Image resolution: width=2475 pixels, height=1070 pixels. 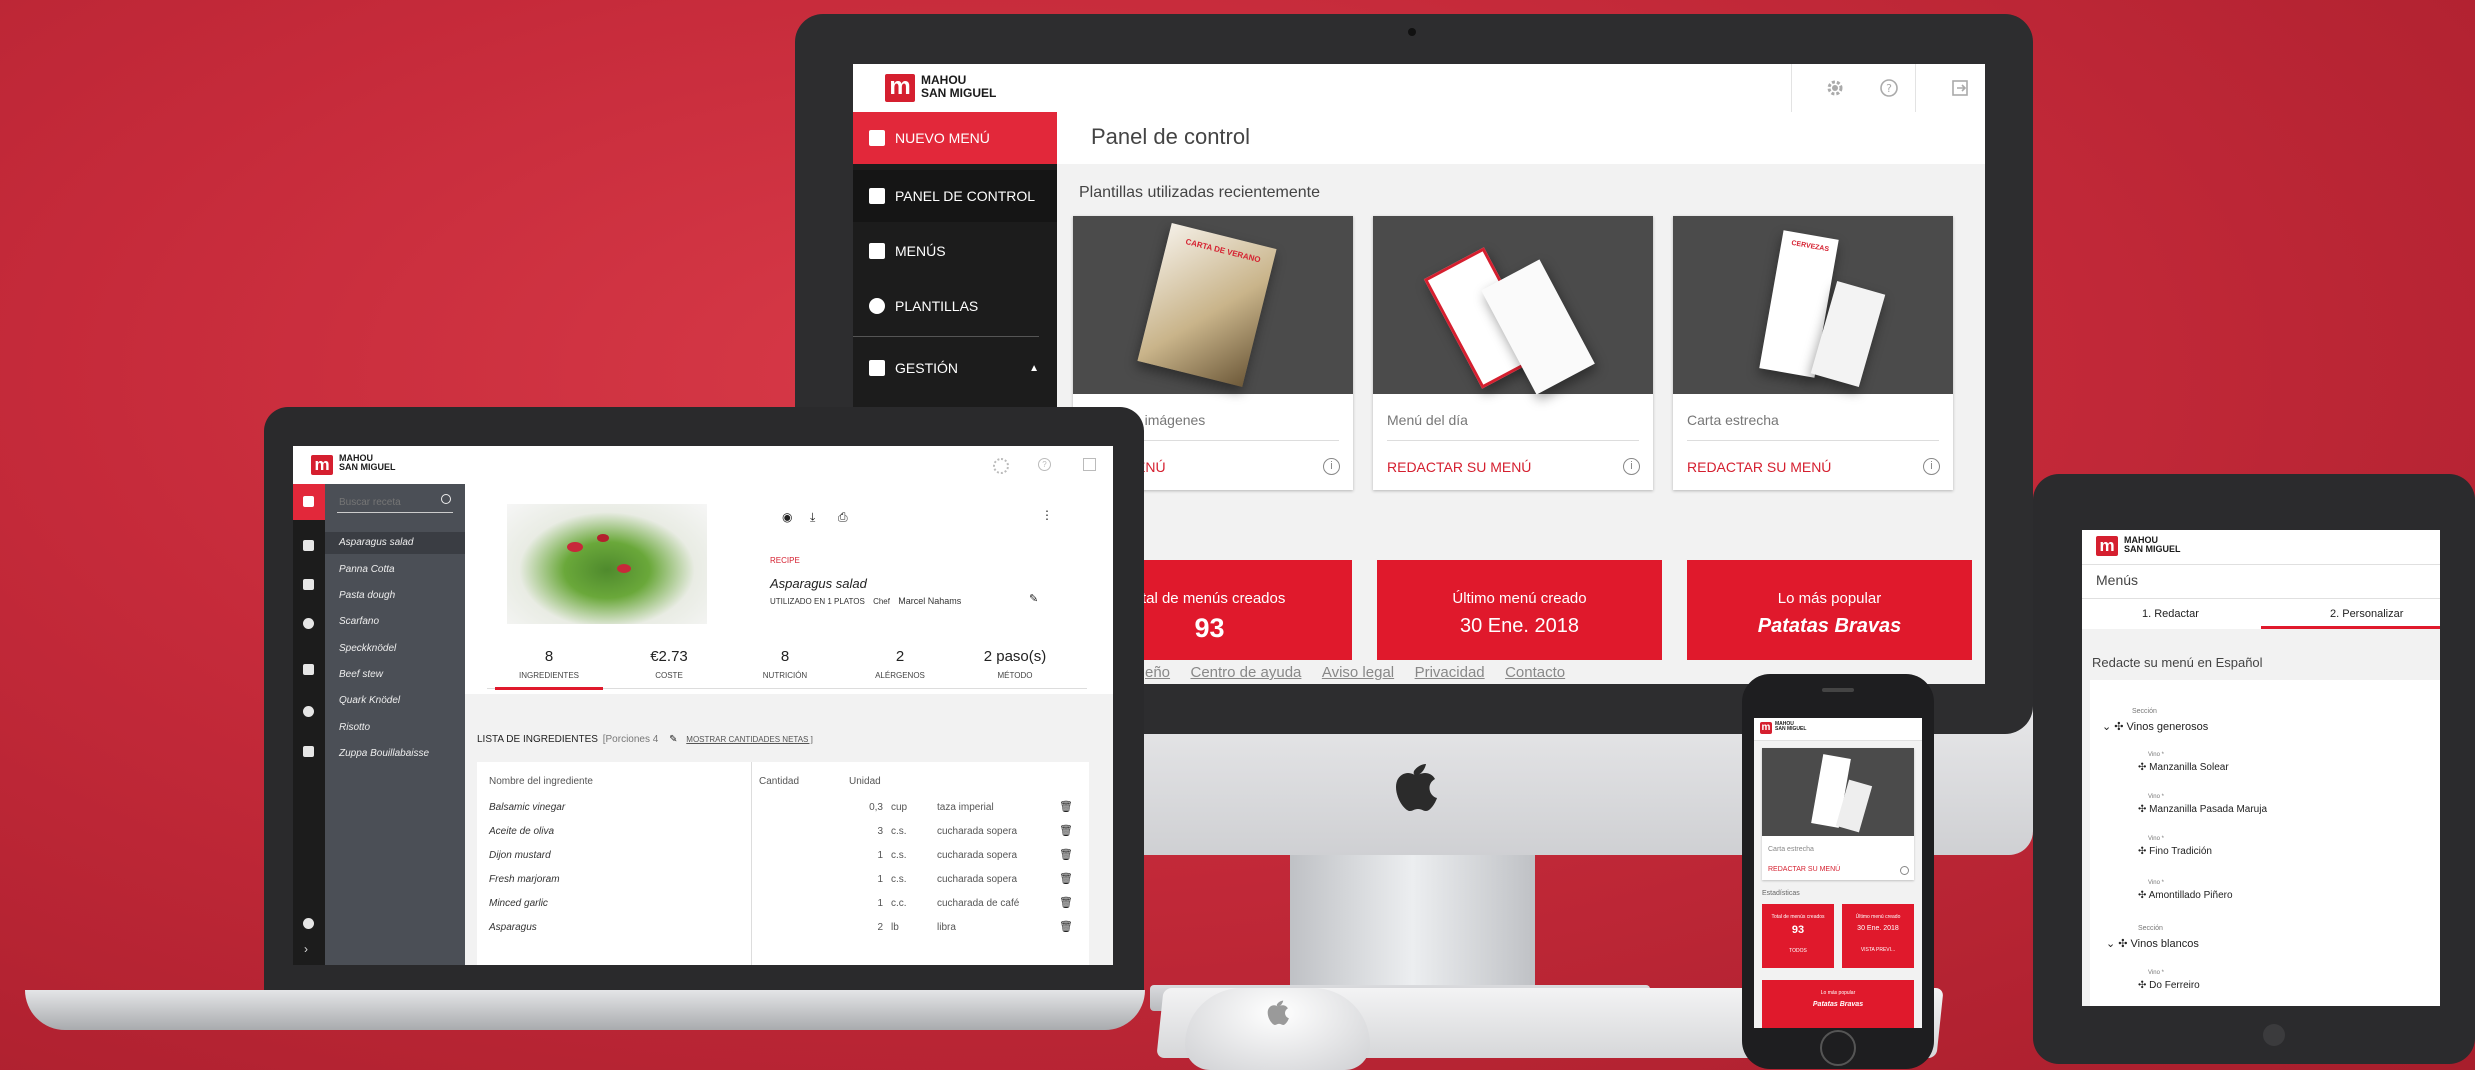 What do you see at coordinates (520, 855) in the screenshot?
I see `ingredient-name: Dijon mustard` at bounding box center [520, 855].